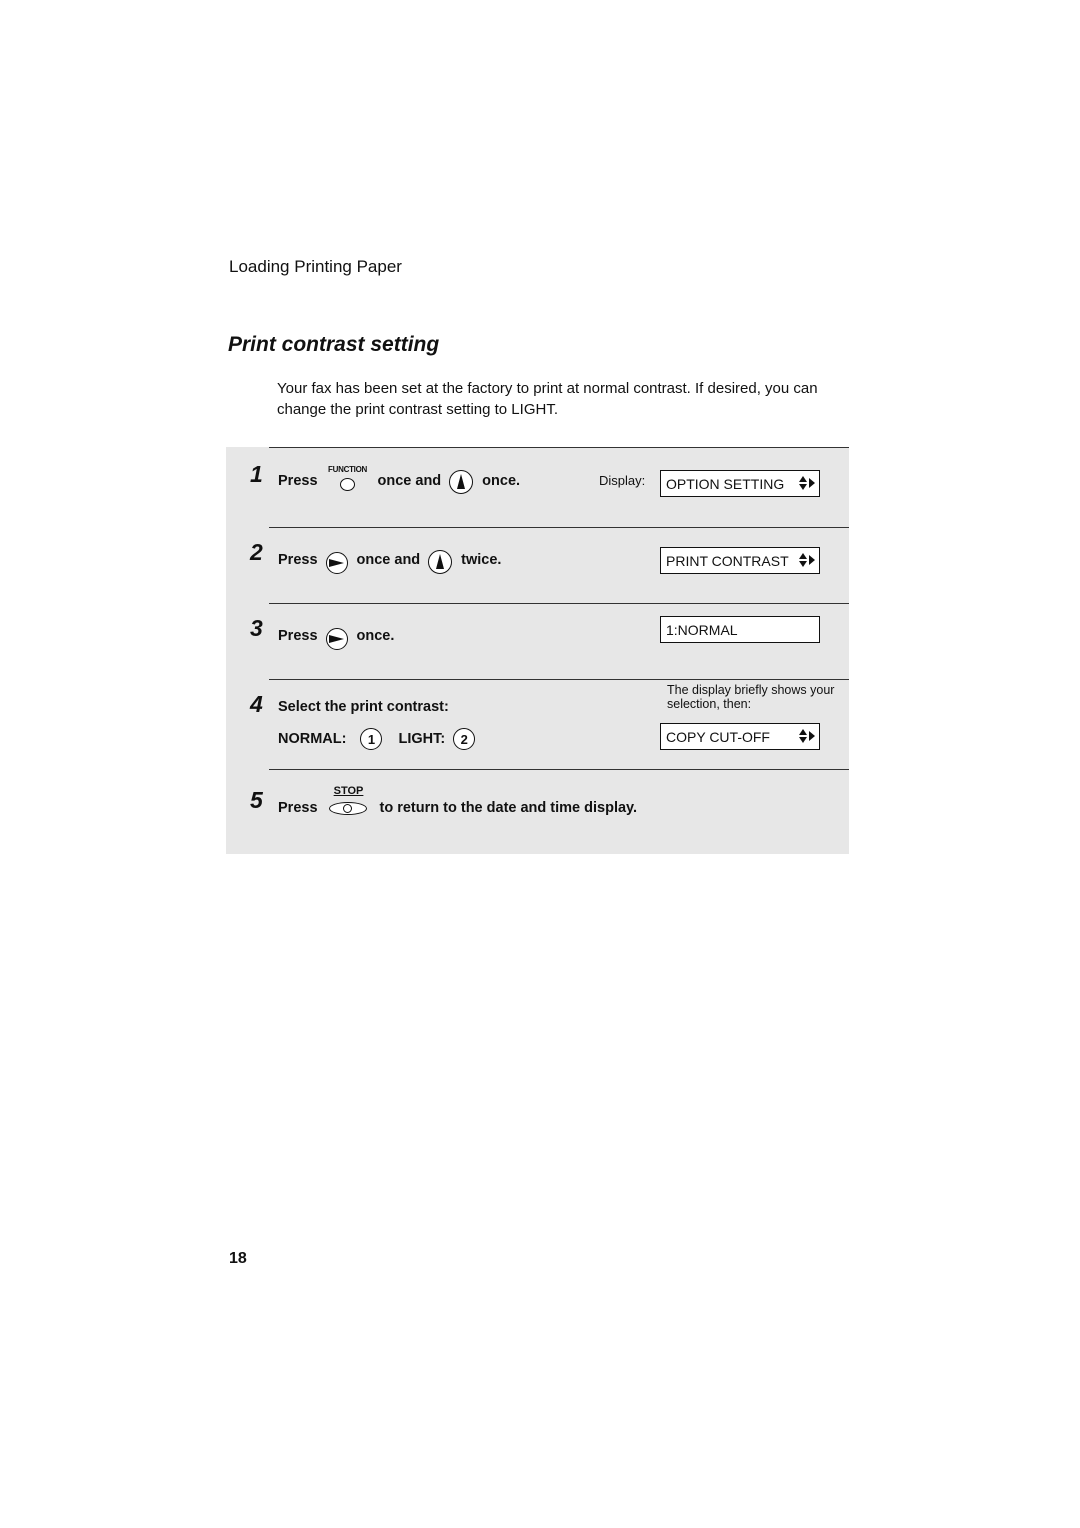  Describe the element at coordinates (718, 736) in the screenshot. I see `lcd-text: COPY CUT-OFF` at that location.